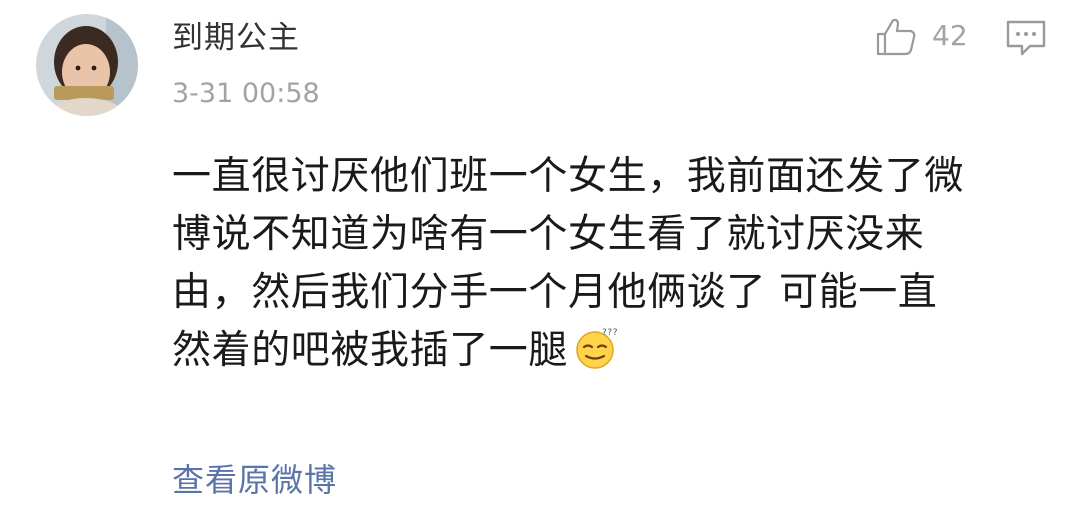 This screenshot has width=1080, height=513. Describe the element at coordinates (555, 292) in the screenshot. I see `comment-line: 由，然后我们分手一个月他俩谈了 可能一直` at that location.